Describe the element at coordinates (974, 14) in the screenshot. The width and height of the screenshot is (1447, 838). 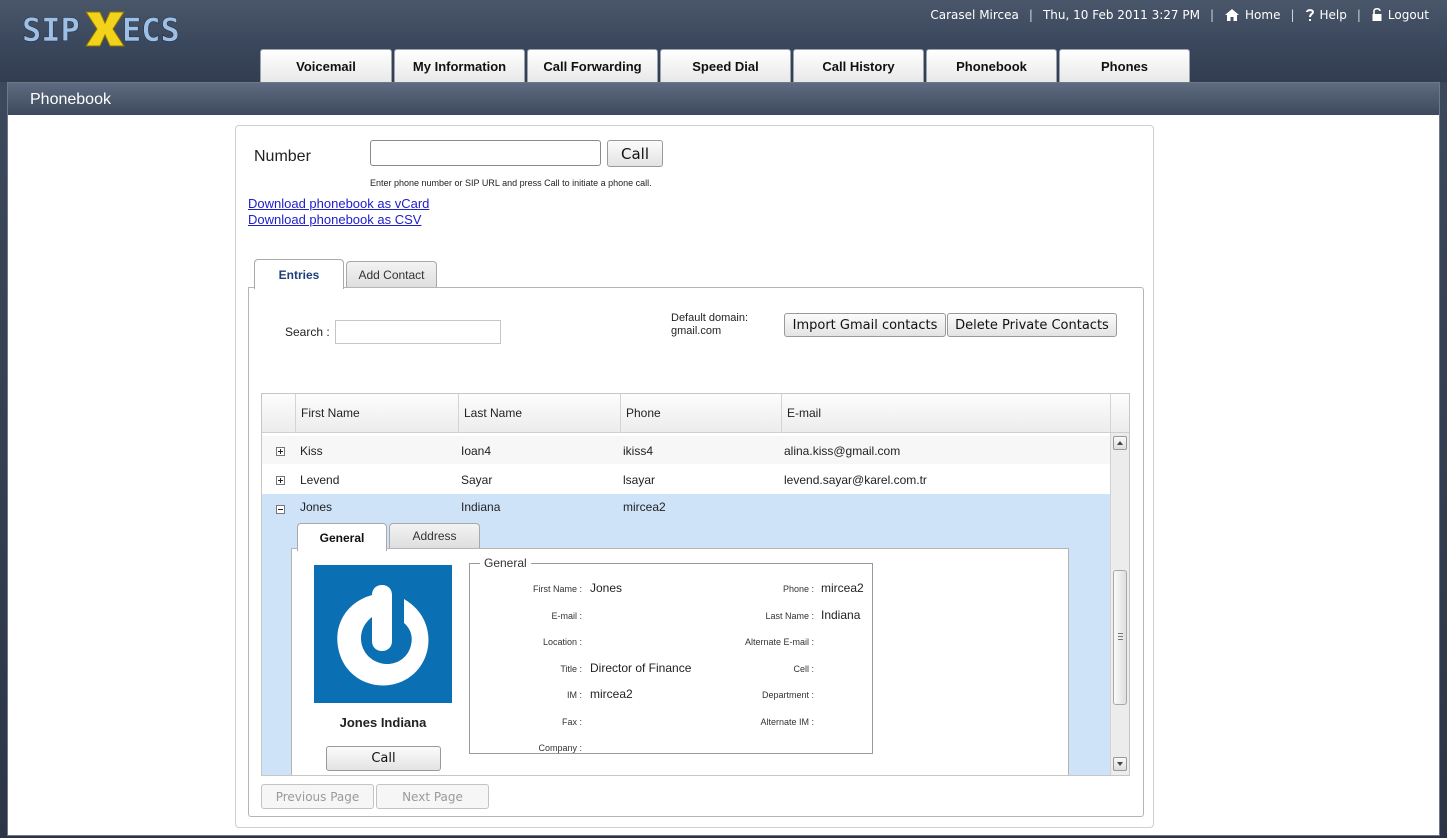
I see `user-name: Carasel Mircea` at that location.